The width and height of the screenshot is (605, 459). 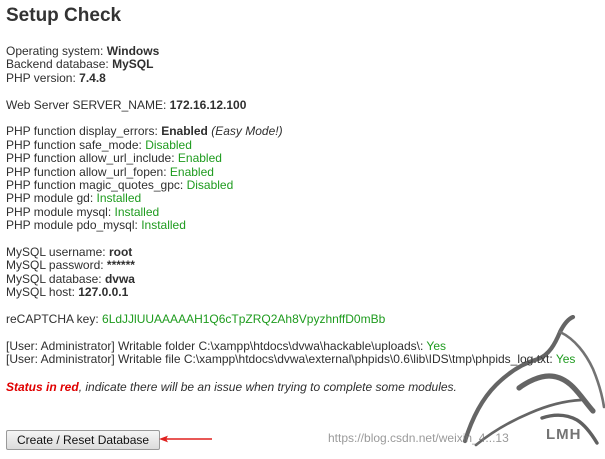 I want to click on backend-db-line: Backend database: MySQL, so click(x=303, y=64).